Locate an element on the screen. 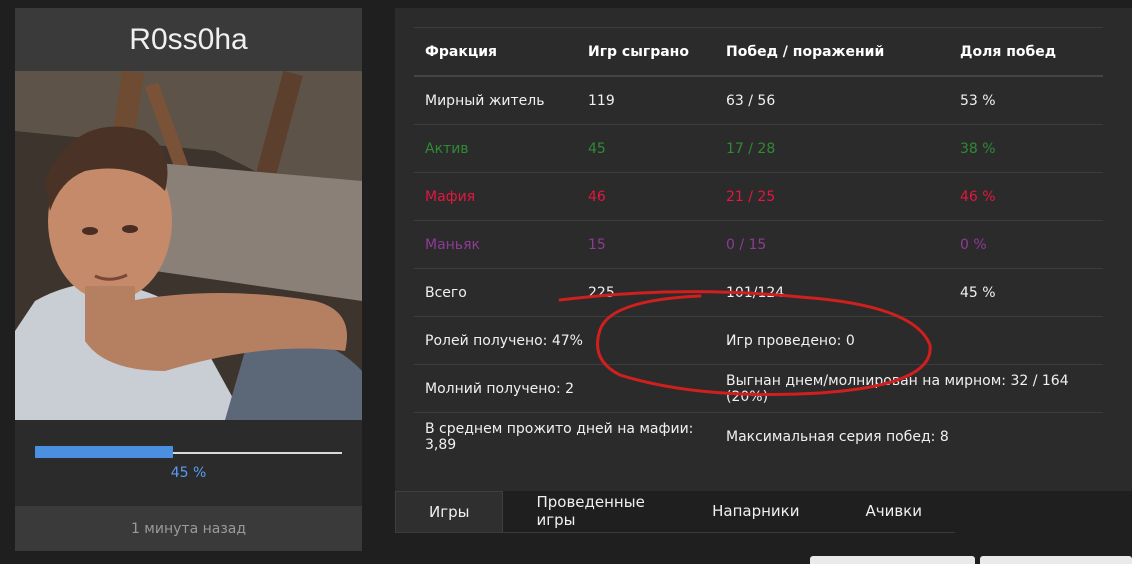  win-rate-cell: 0 % is located at coordinates (1026, 244).